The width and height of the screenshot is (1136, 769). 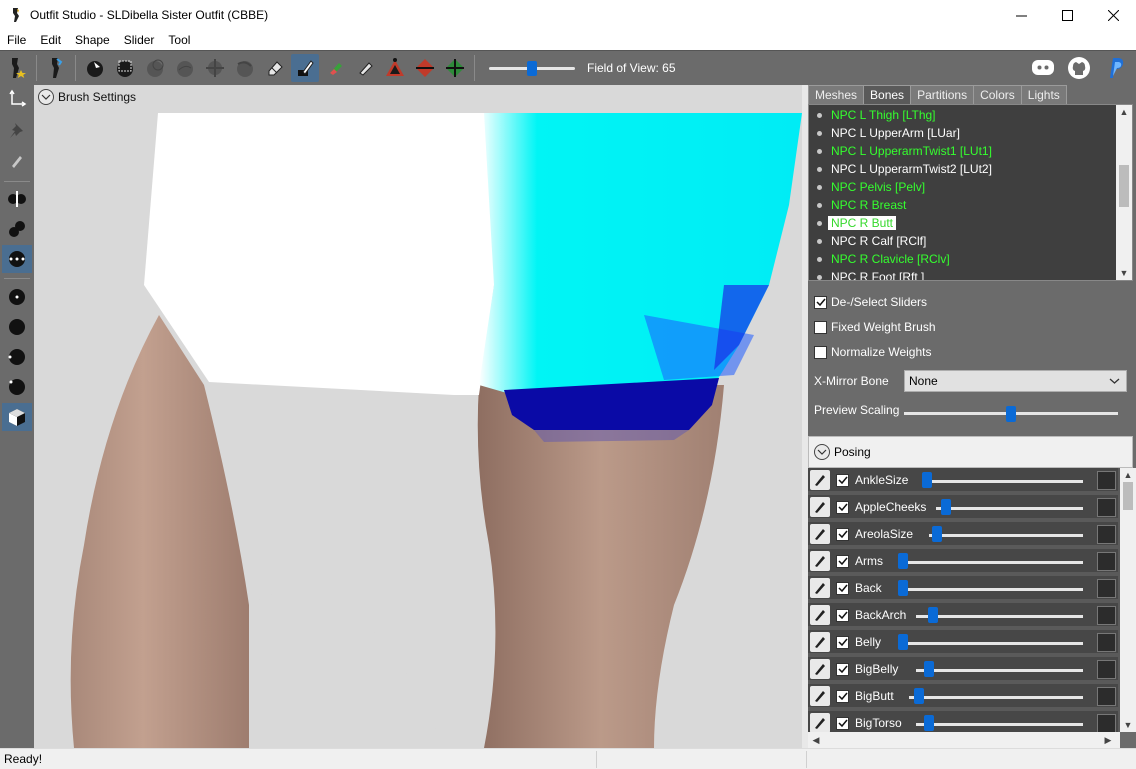 What do you see at coordinates (870, 302) in the screenshot?
I see `deselect-sliders-option: De-/Select Sliders` at bounding box center [870, 302].